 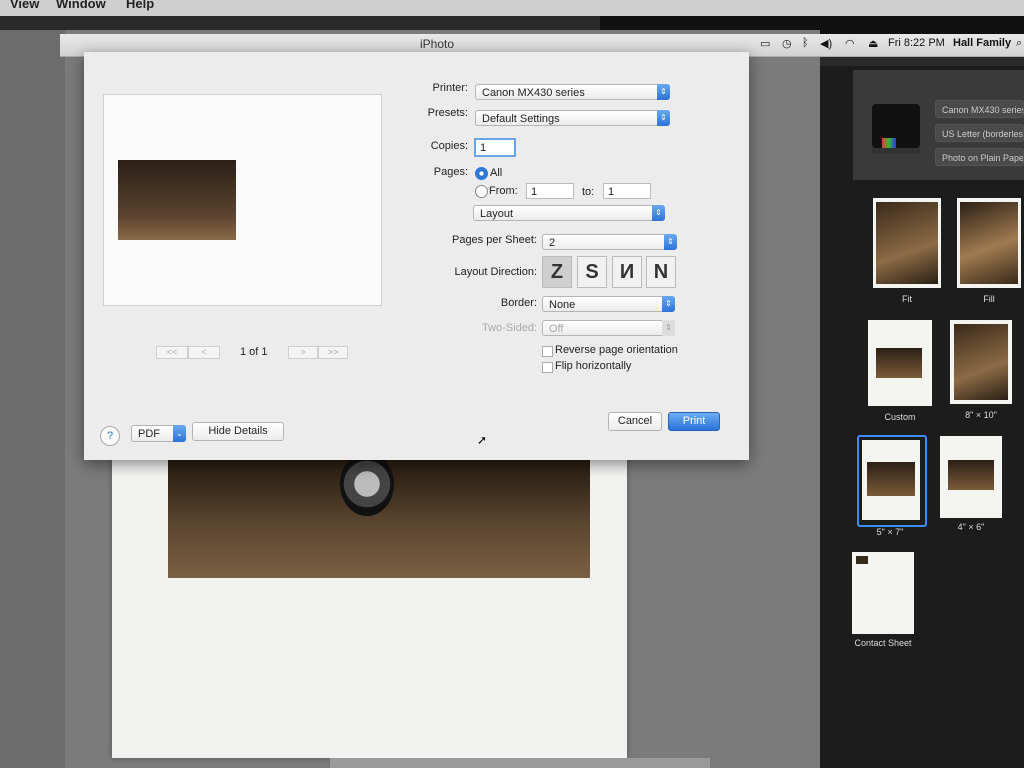 What do you see at coordinates (627, 272) in the screenshot?
I see `layout-direction-n-reverse-icon: И` at bounding box center [627, 272].